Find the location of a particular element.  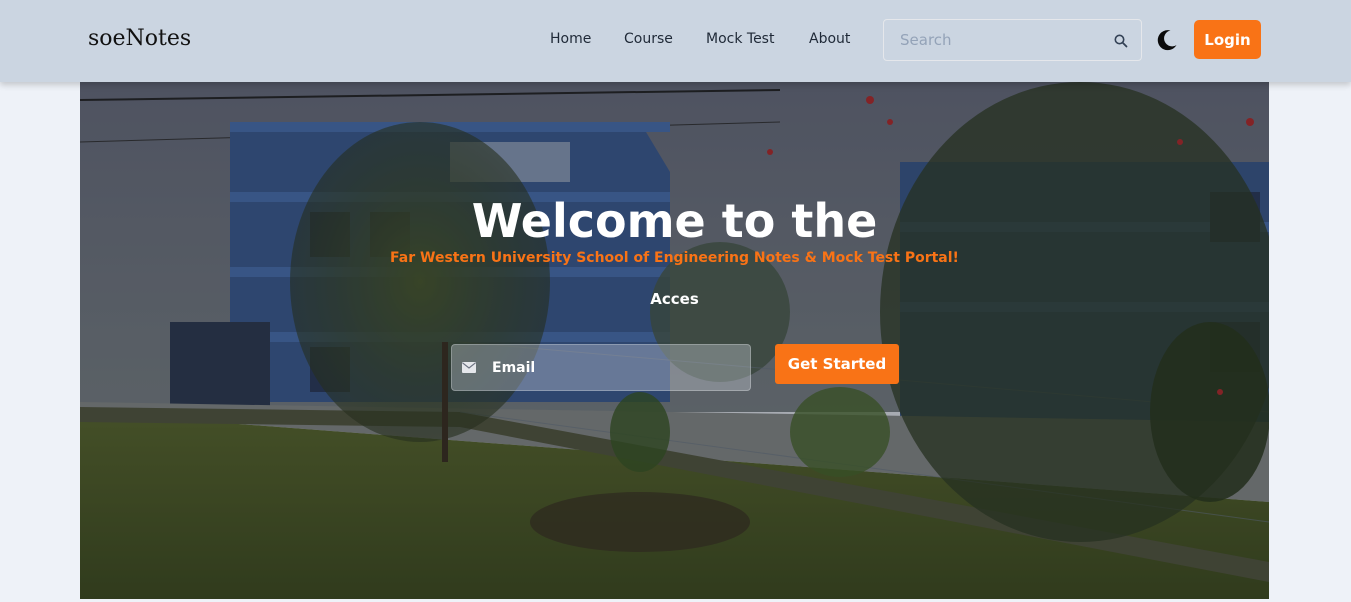

get-started-button: Get Started is located at coordinates (837, 364).